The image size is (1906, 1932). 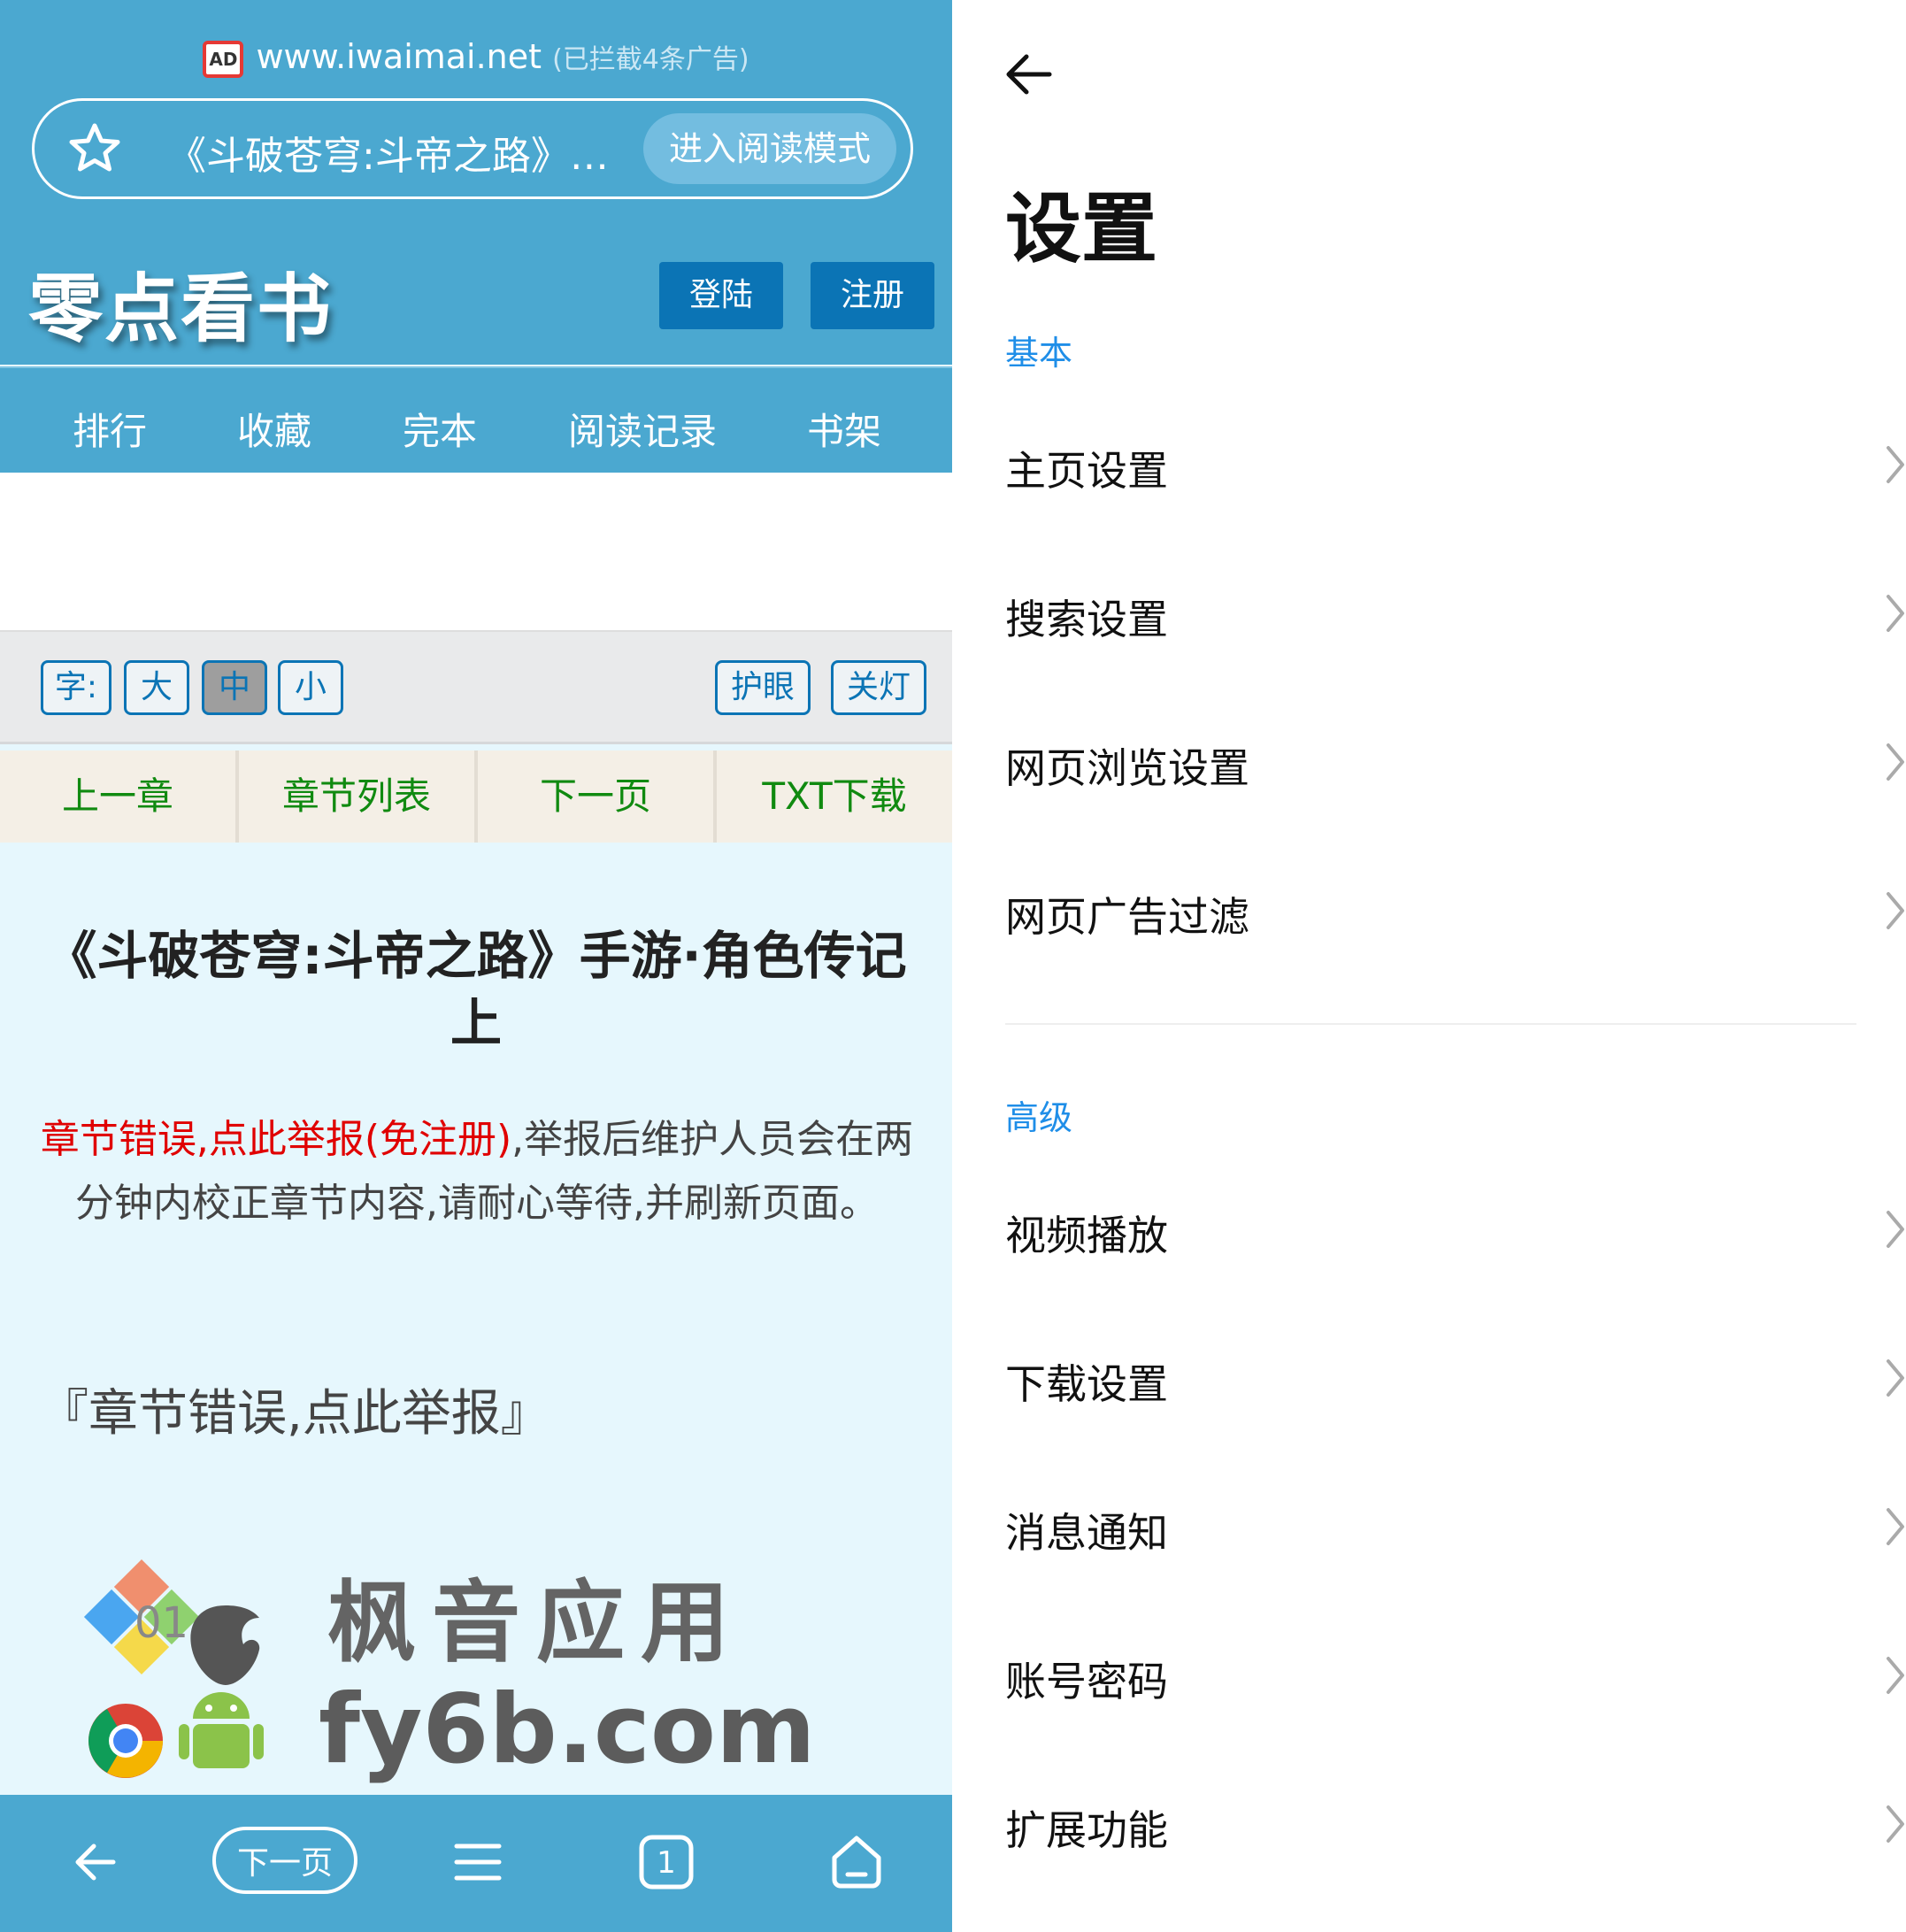 I want to click on setting-item-video: 视频播放, so click(x=1454, y=1228).